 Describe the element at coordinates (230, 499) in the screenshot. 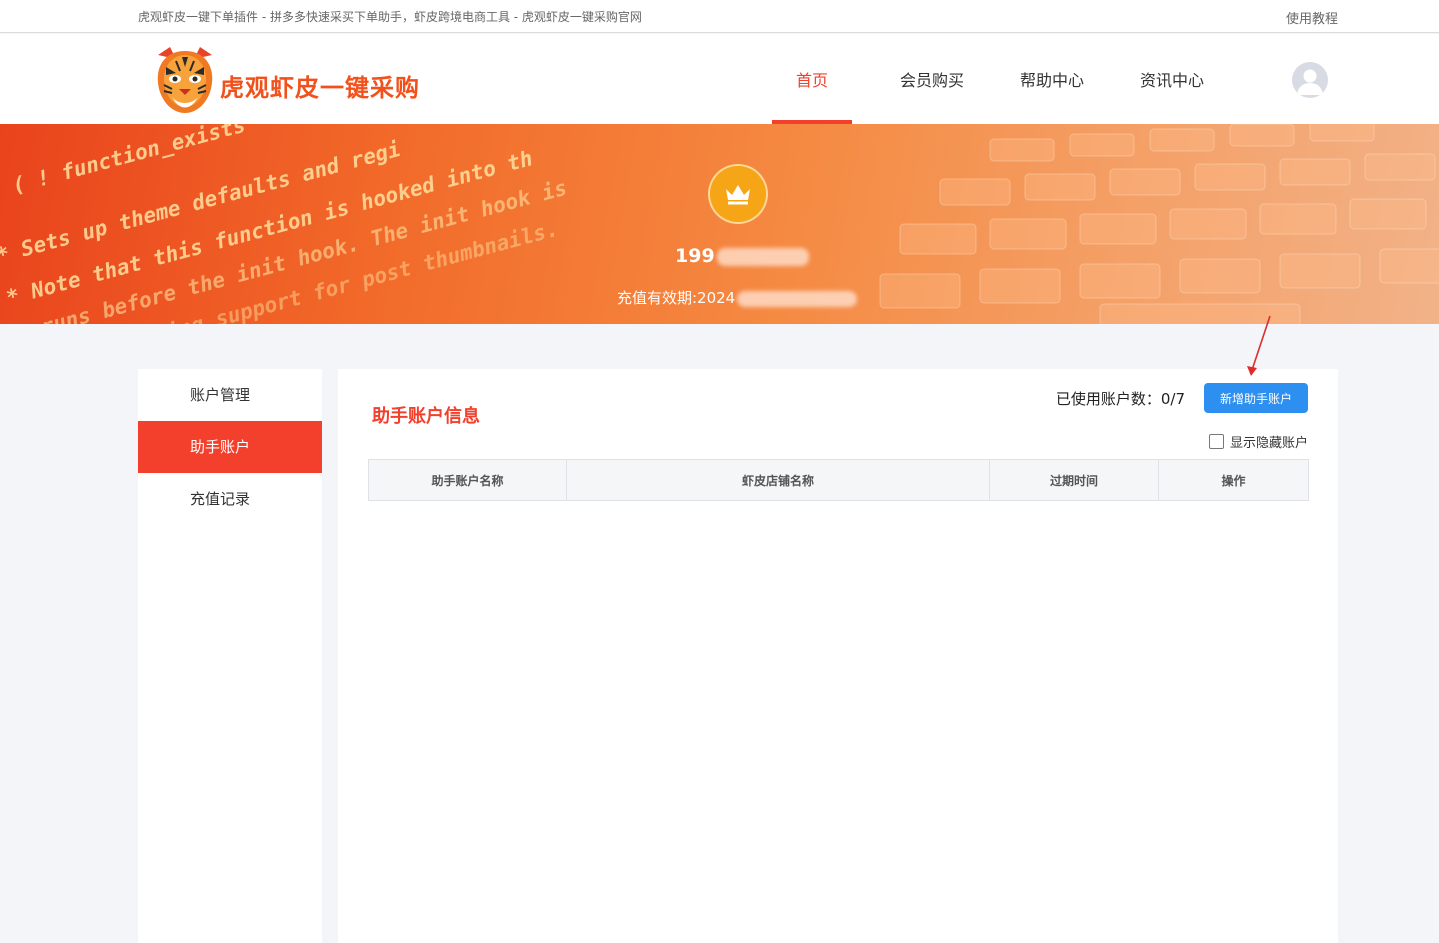

I see `sidebar-item-recharge-records: 充值记录` at that location.